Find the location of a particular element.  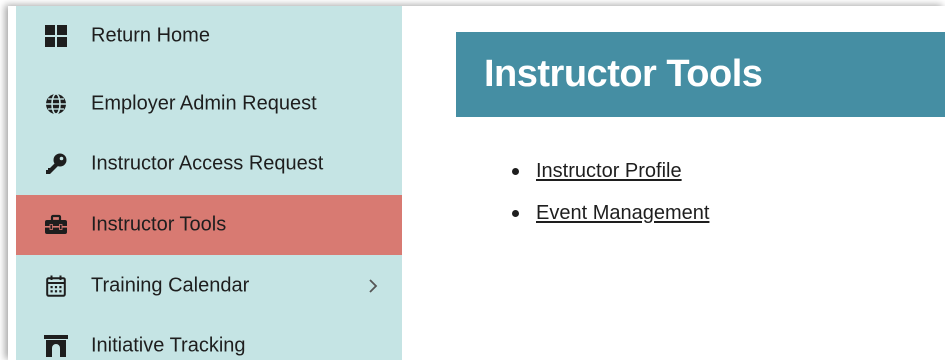

sidebar-item-label: Employer Admin Request is located at coordinates (204, 103).